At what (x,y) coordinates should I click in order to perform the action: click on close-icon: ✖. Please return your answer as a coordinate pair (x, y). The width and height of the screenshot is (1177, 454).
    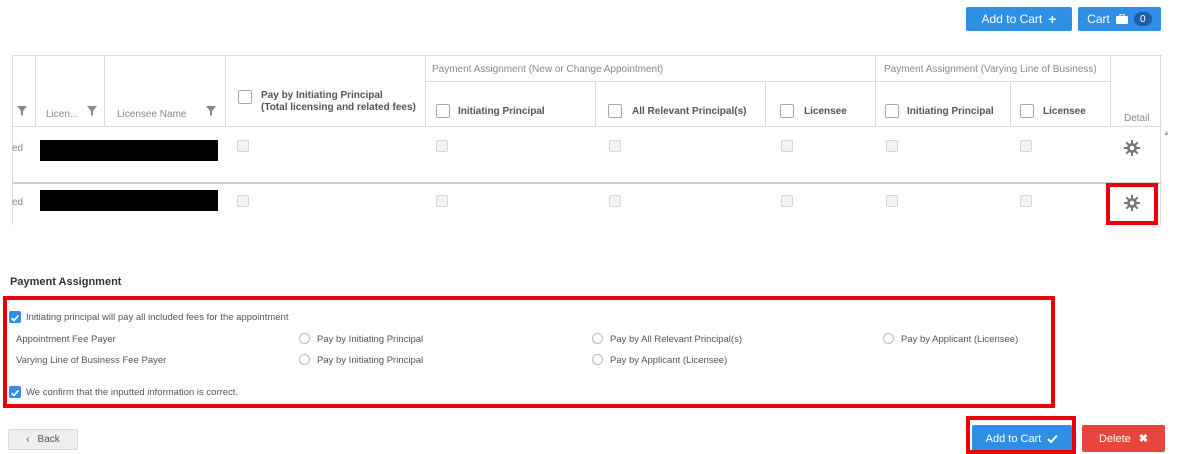
    Looking at the image, I should click on (1143, 439).